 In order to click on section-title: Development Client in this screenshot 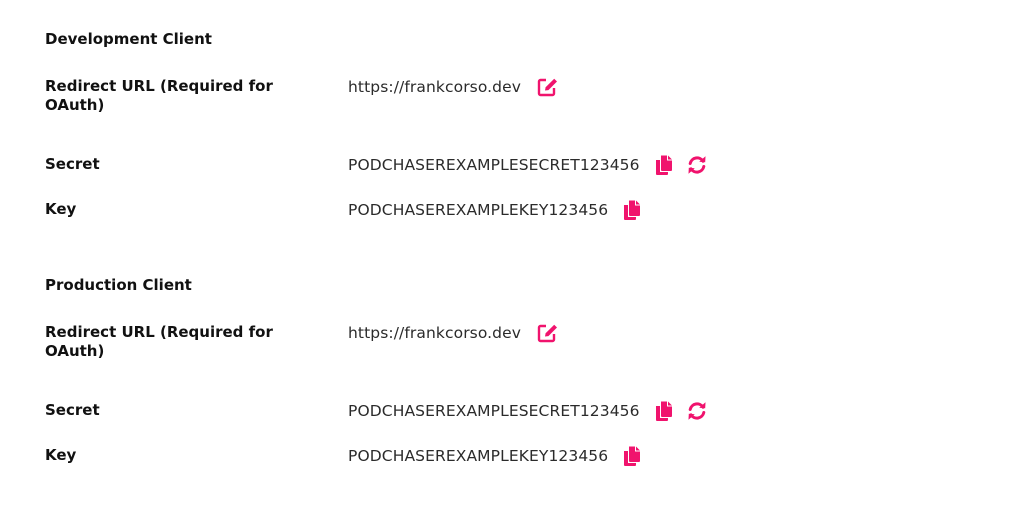, I will do `click(128, 39)`.